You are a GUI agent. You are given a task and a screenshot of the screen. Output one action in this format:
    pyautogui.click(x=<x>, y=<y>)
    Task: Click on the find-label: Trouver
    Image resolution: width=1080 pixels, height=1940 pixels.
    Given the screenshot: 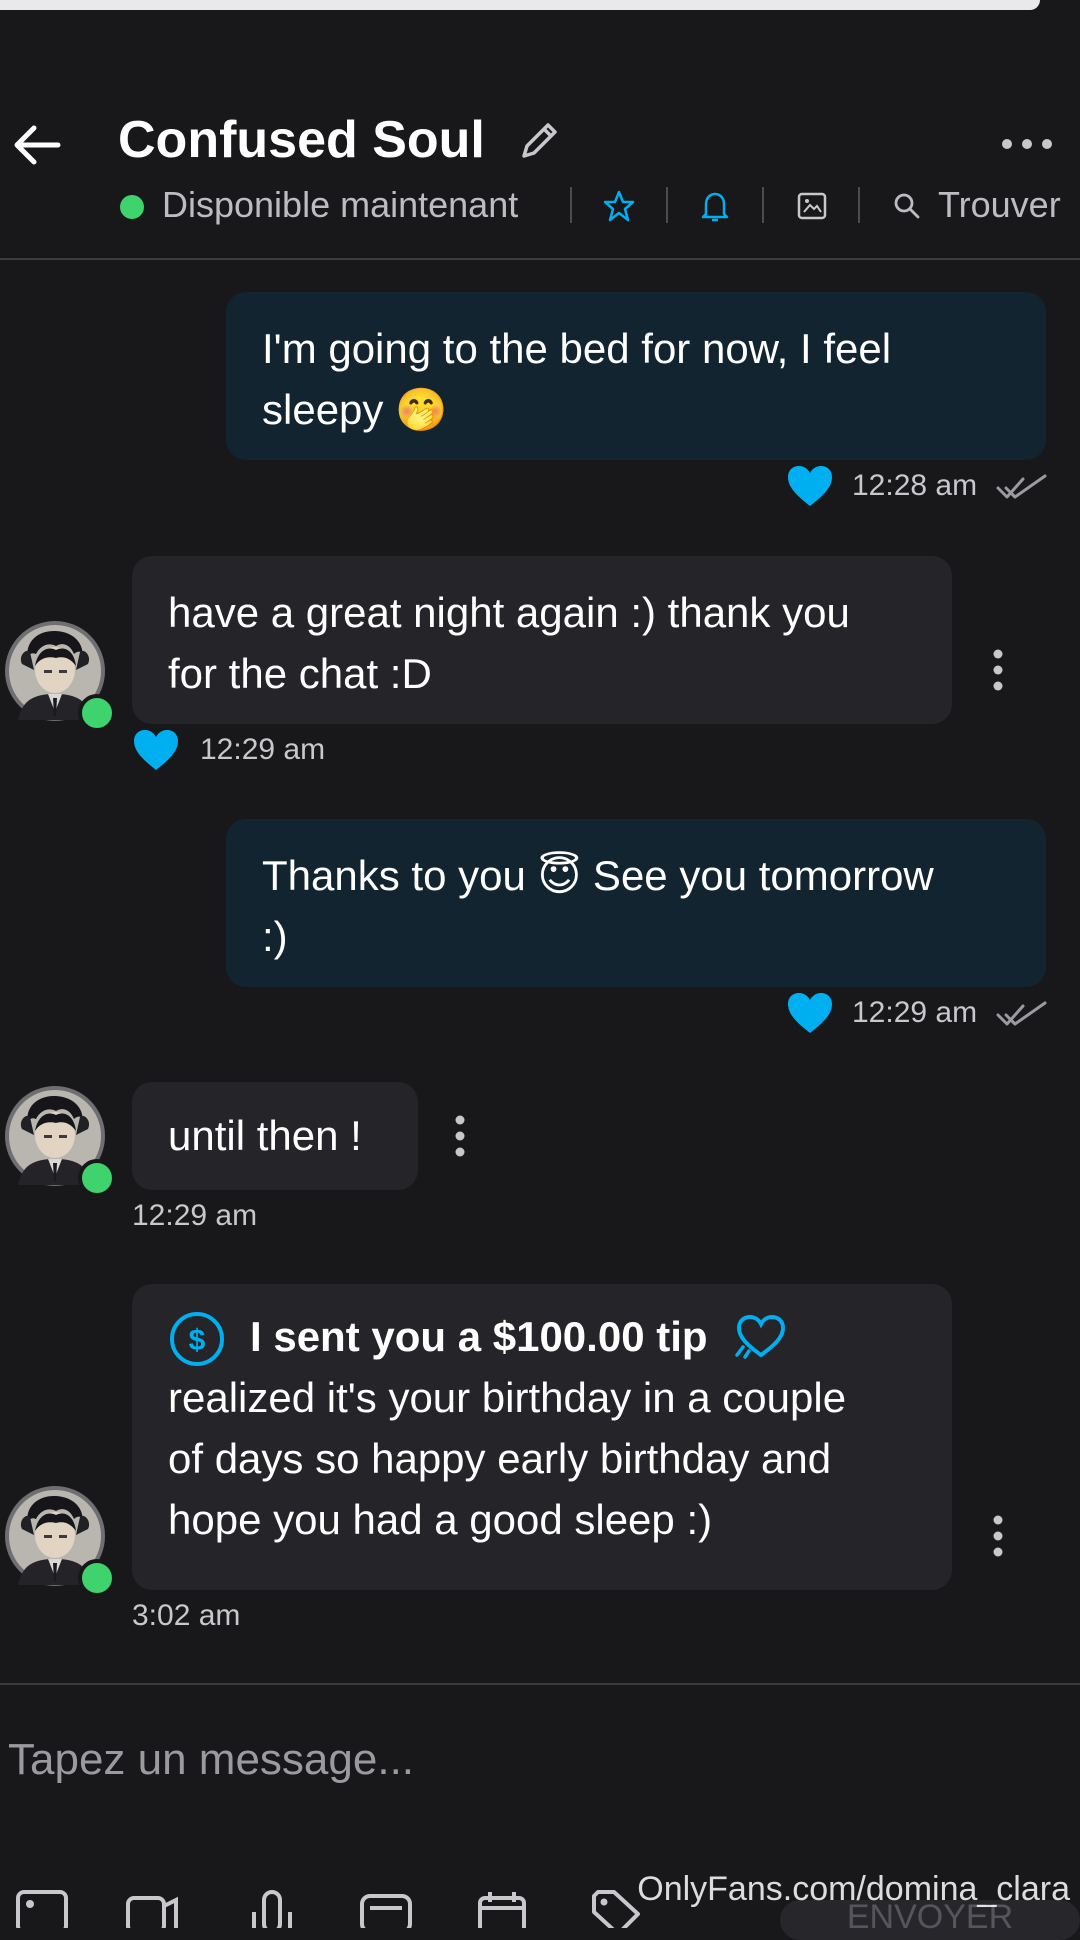 What is the action you would take?
    pyautogui.click(x=999, y=204)
    